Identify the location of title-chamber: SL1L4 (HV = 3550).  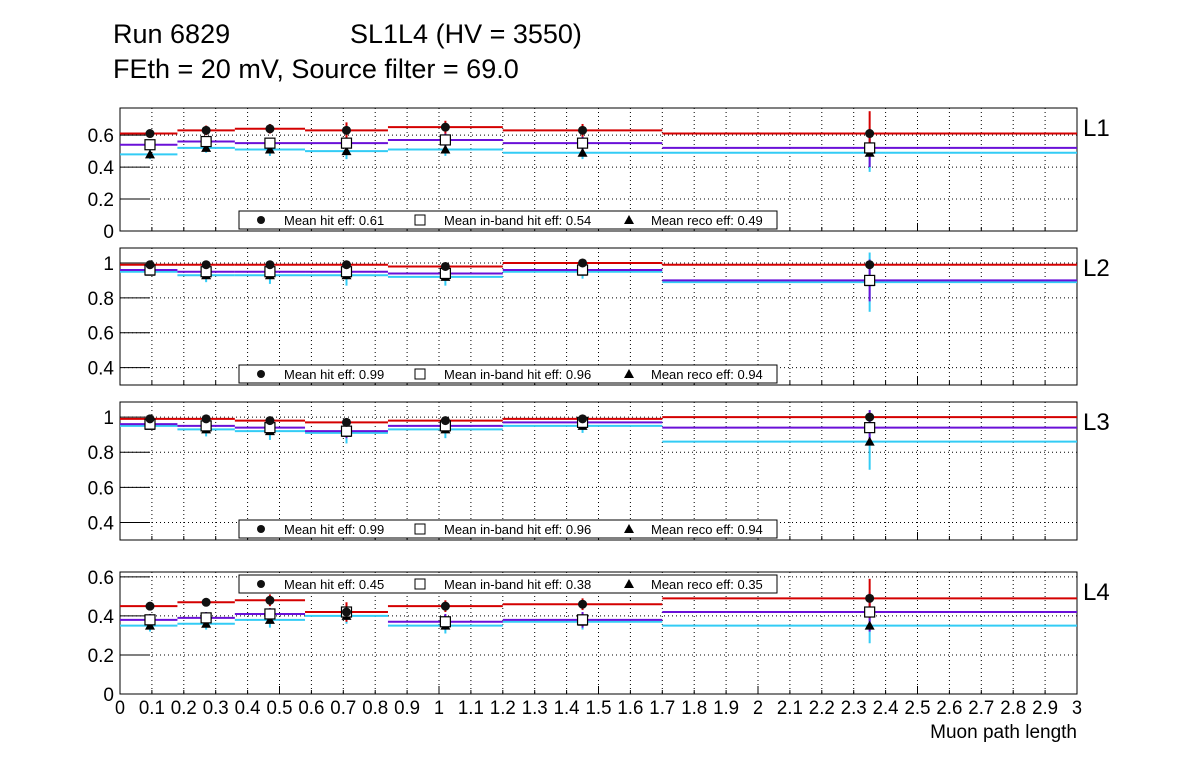
(466, 34).